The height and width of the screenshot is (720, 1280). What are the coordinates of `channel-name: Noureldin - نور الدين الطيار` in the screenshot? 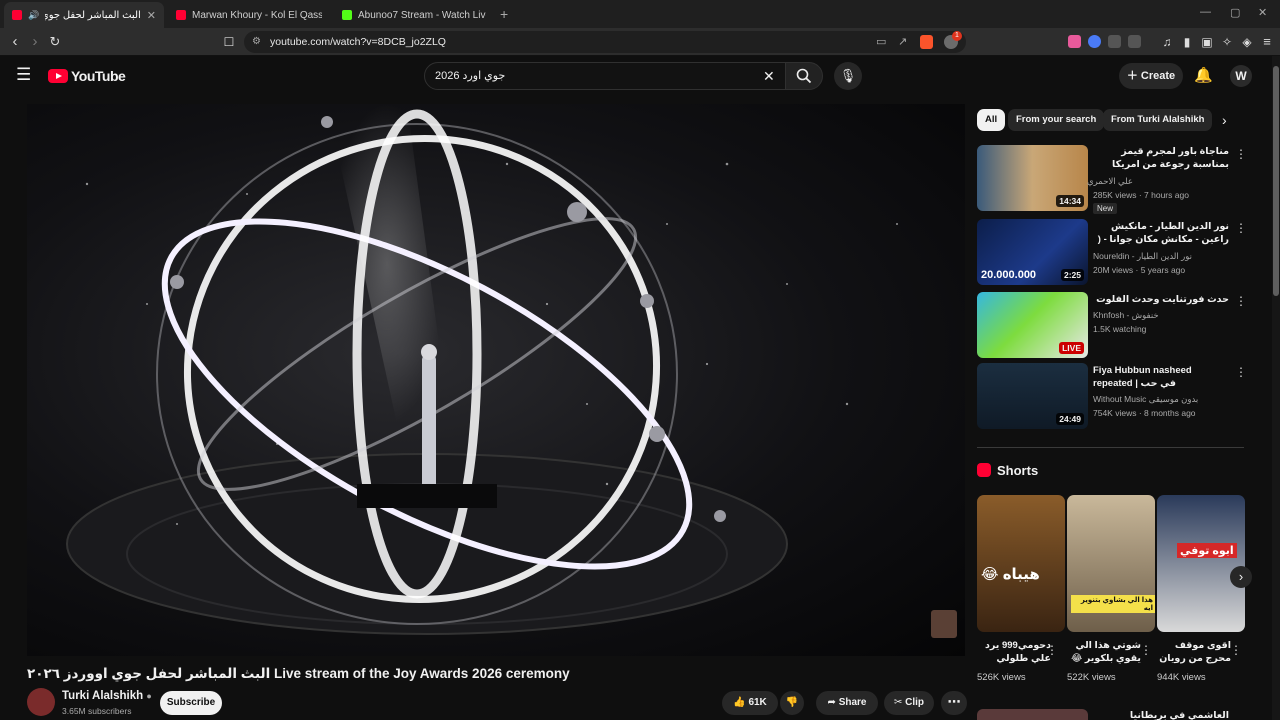 It's located at (1142, 256).